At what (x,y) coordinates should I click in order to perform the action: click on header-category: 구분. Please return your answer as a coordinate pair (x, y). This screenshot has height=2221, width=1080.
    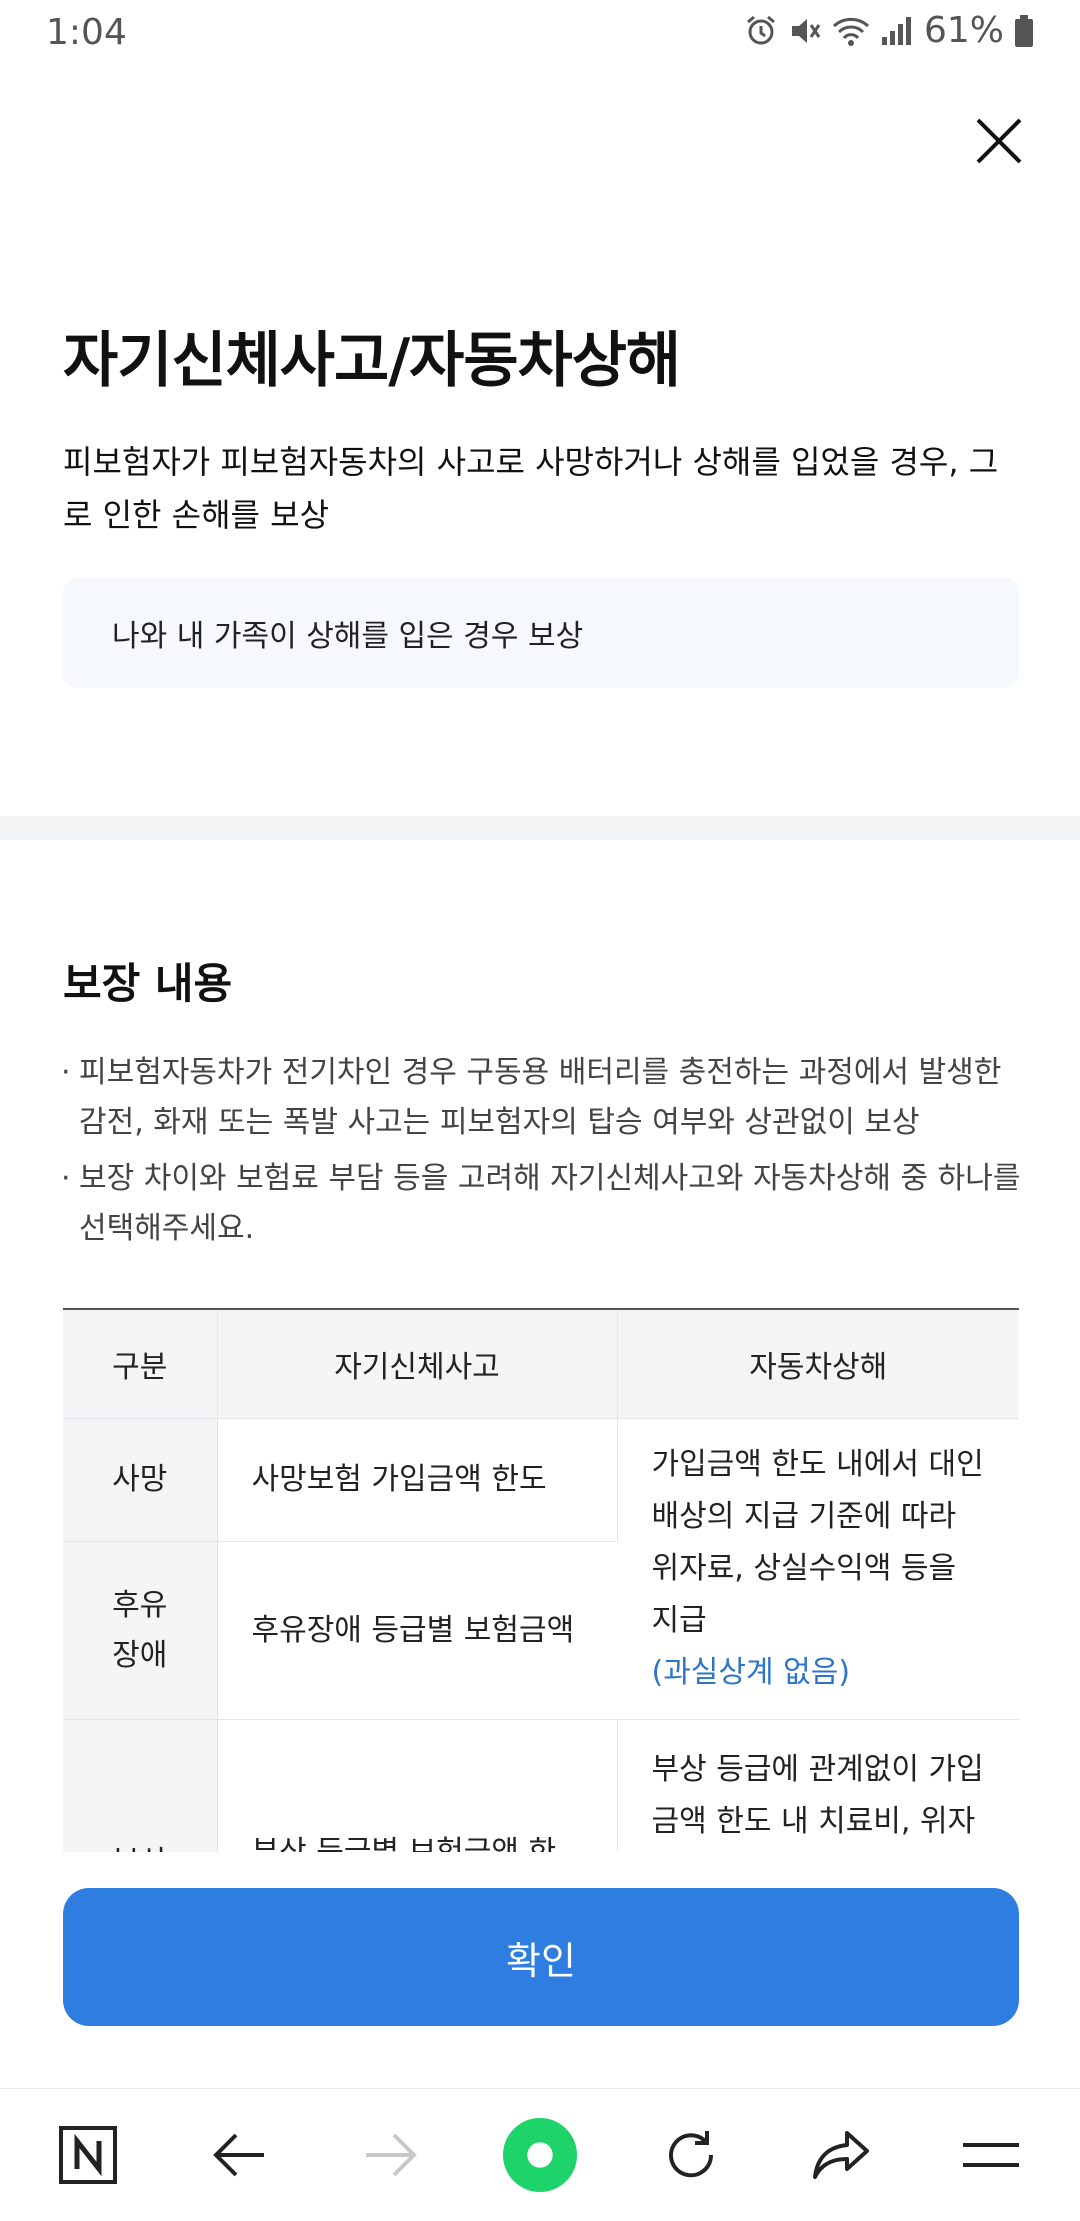
    Looking at the image, I should click on (140, 1364).